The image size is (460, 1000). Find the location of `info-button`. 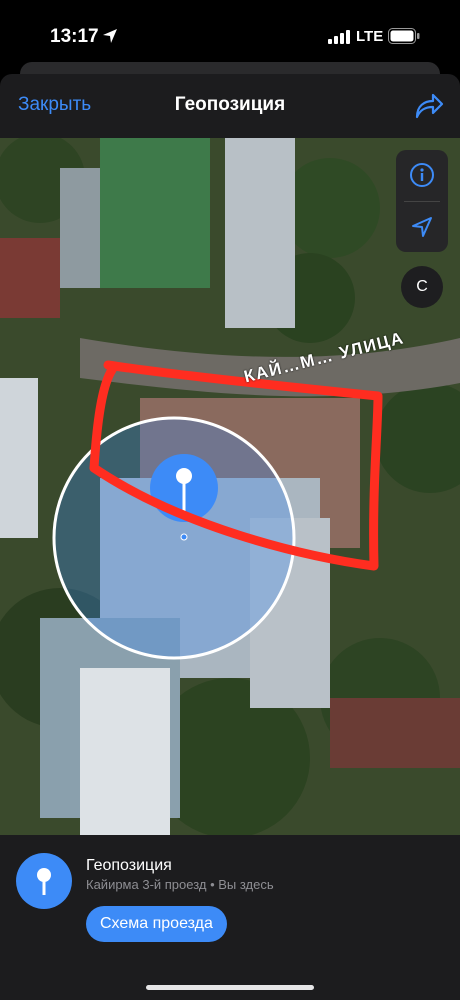

info-button is located at coordinates (422, 175).